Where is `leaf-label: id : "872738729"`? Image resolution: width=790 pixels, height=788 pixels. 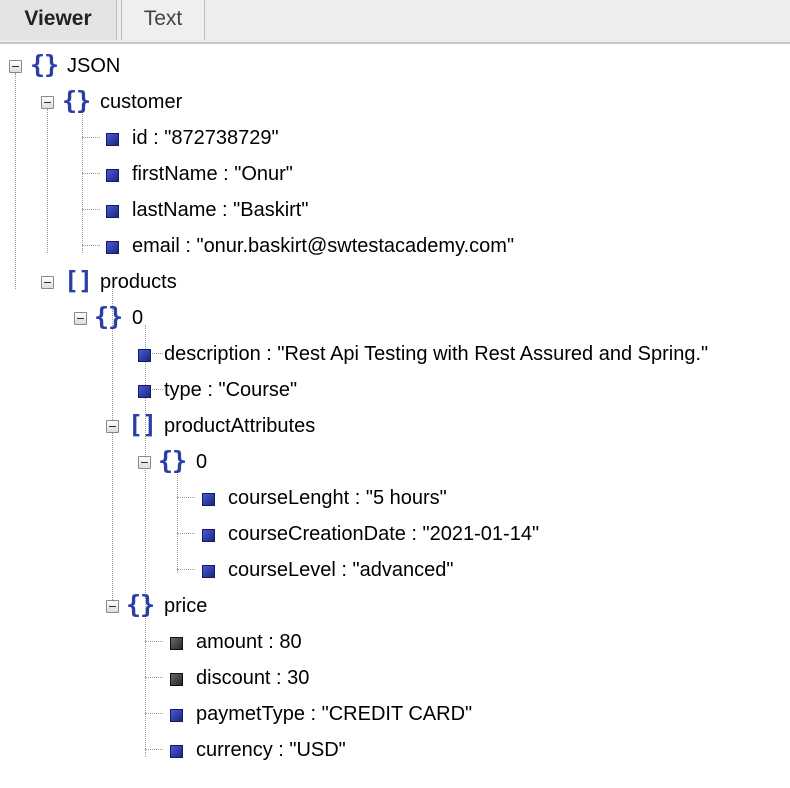 leaf-label: id : "872738729" is located at coordinates (205, 138).